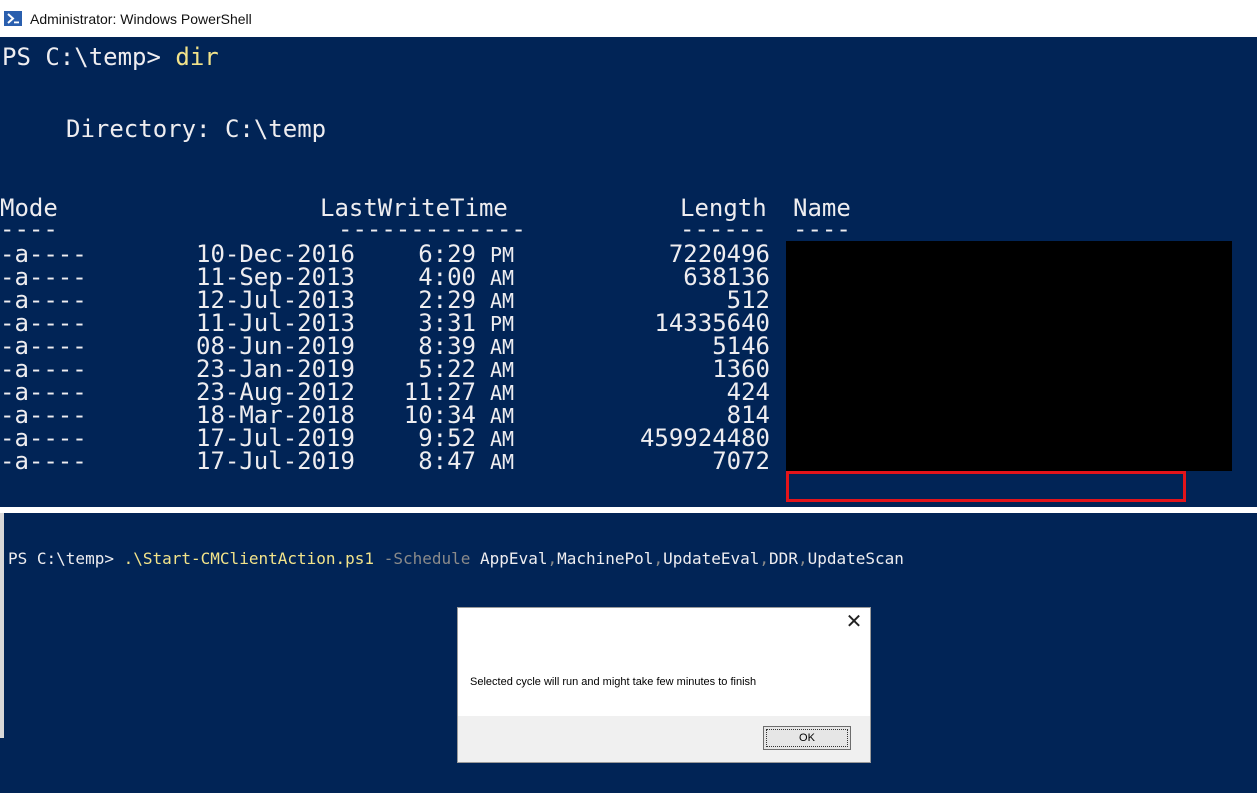 The width and height of the screenshot is (1257, 793). Describe the element at coordinates (695, 323) in the screenshot. I see `row-length-cell: 14335640` at that location.